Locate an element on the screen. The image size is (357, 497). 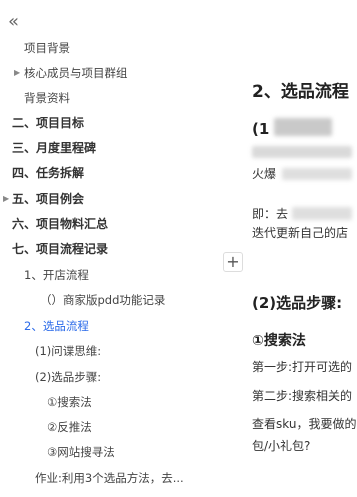
subheading-selection-steps: (2)选品步骤: is located at coordinates (297, 303).